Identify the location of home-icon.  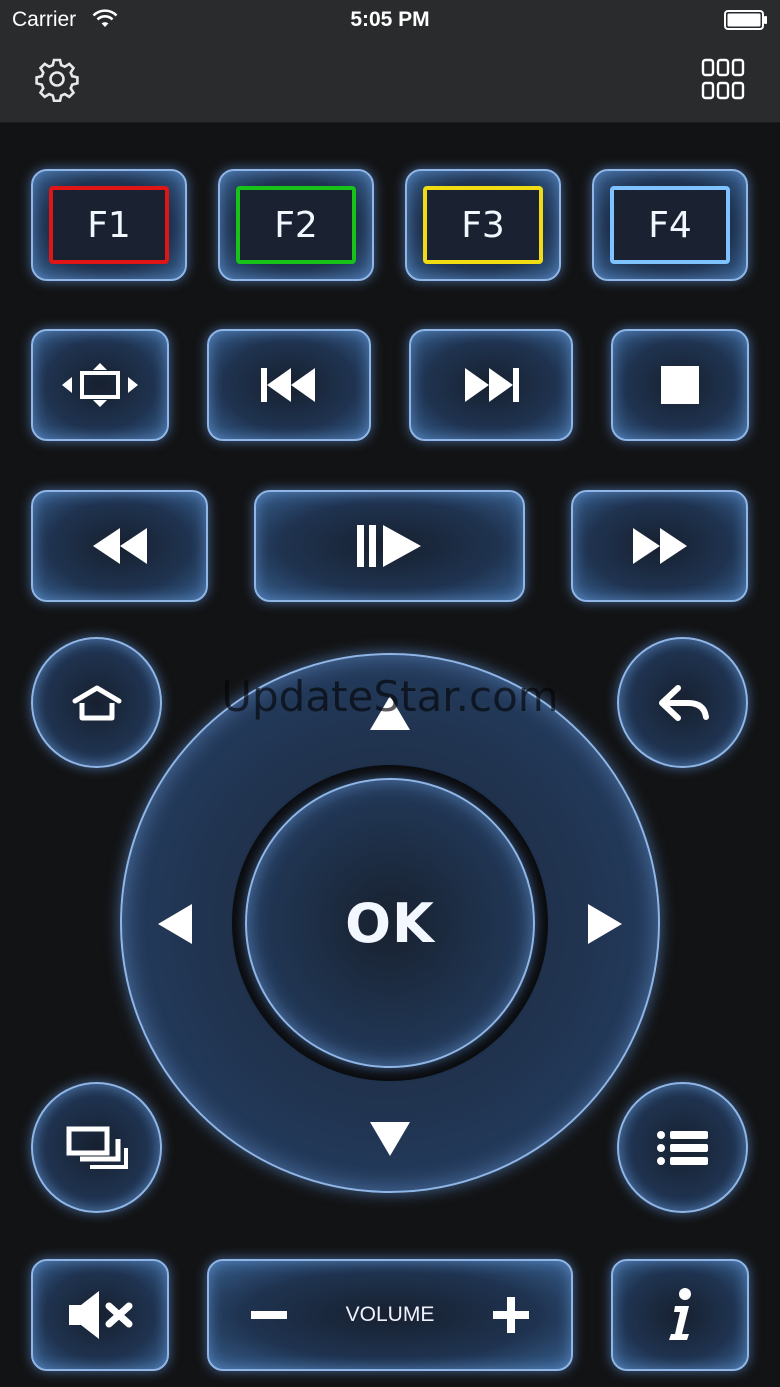
(96, 702).